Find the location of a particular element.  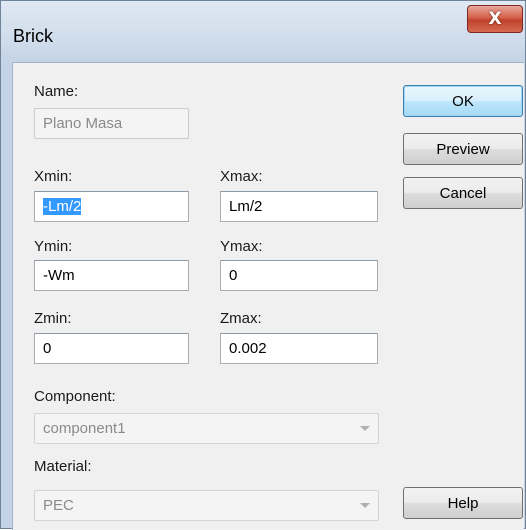

zmax-label: Zmax: is located at coordinates (241, 318).